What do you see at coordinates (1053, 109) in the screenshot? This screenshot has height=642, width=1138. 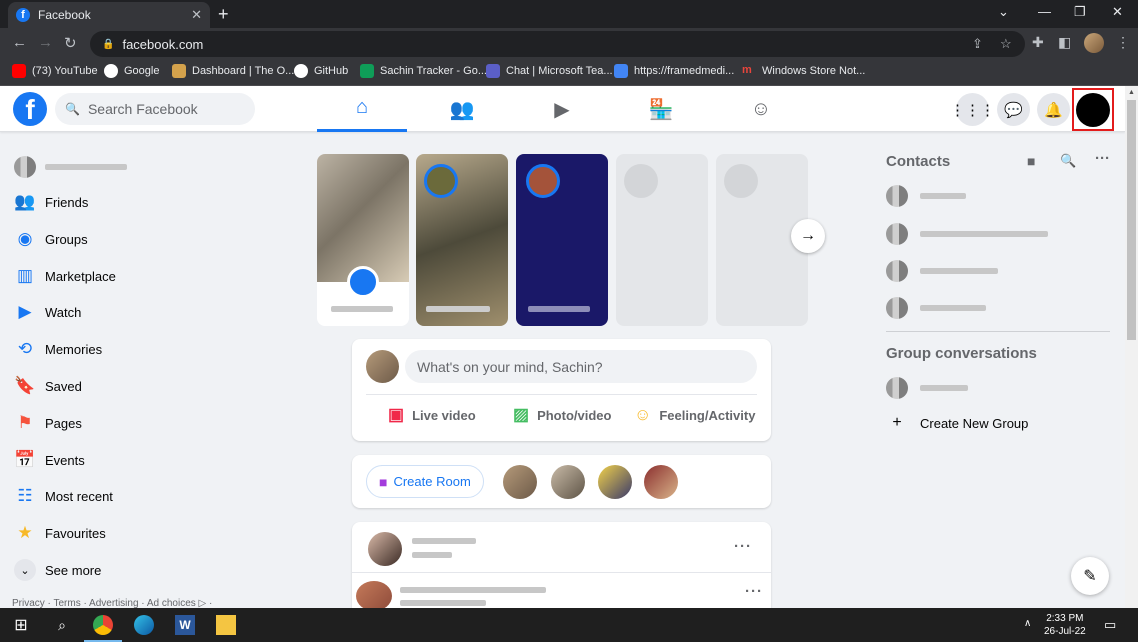 I see `notifications-button: 🔔` at bounding box center [1053, 109].